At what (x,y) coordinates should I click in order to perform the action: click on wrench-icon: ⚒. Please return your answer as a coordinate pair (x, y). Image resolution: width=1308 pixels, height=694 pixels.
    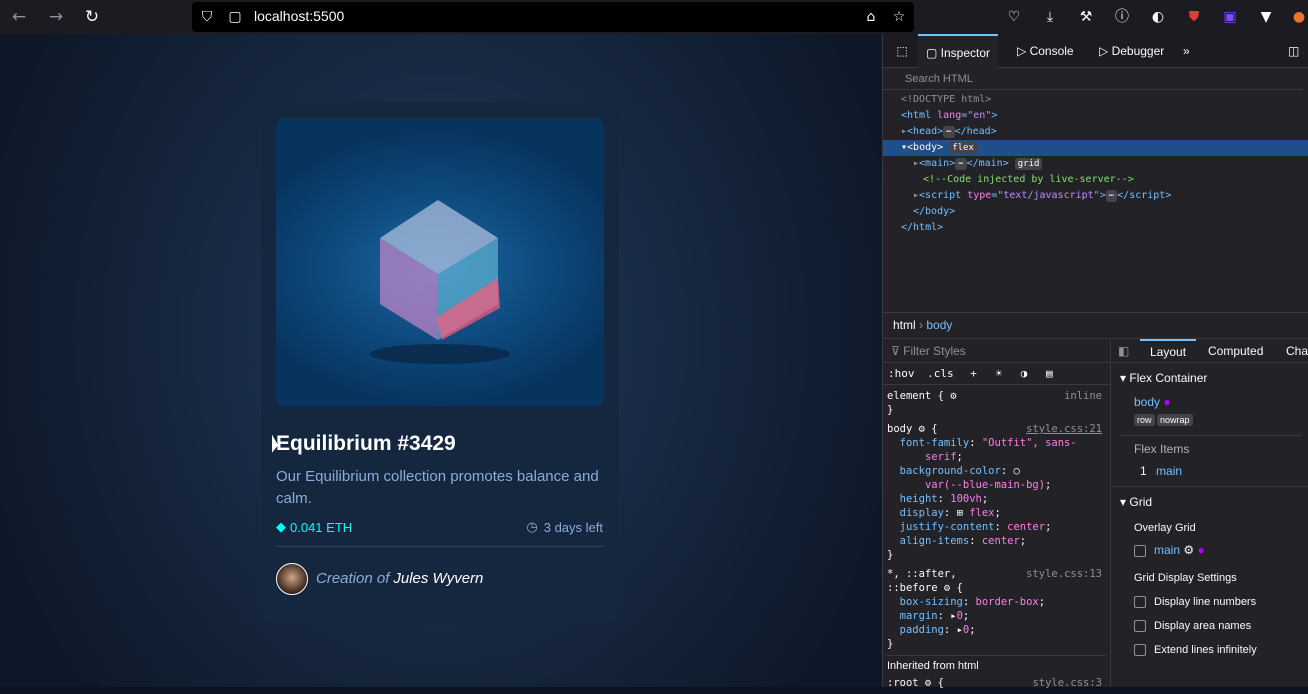
    Looking at the image, I should click on (1086, 17).